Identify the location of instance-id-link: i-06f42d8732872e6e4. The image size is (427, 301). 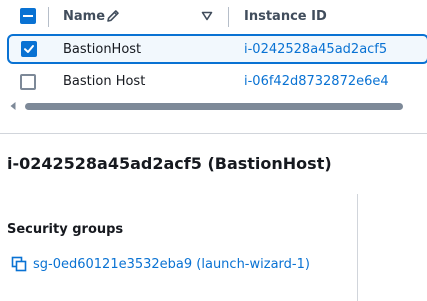
(316, 81).